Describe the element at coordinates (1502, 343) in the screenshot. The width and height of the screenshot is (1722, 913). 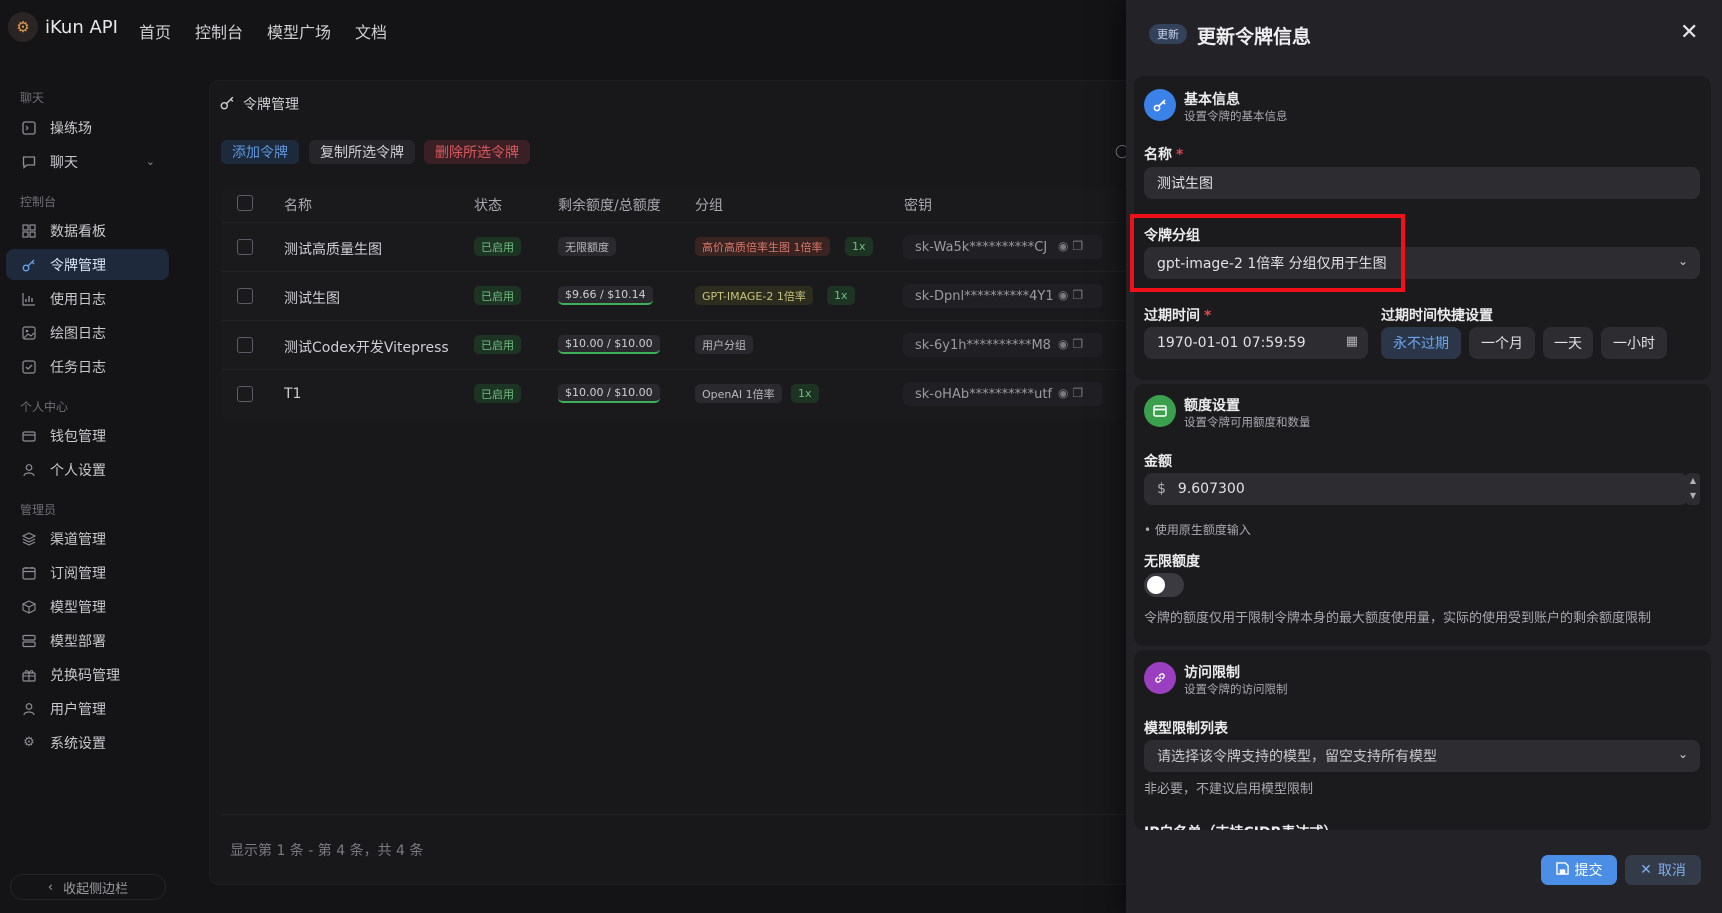
I see `one-month-button: 一个月` at that location.